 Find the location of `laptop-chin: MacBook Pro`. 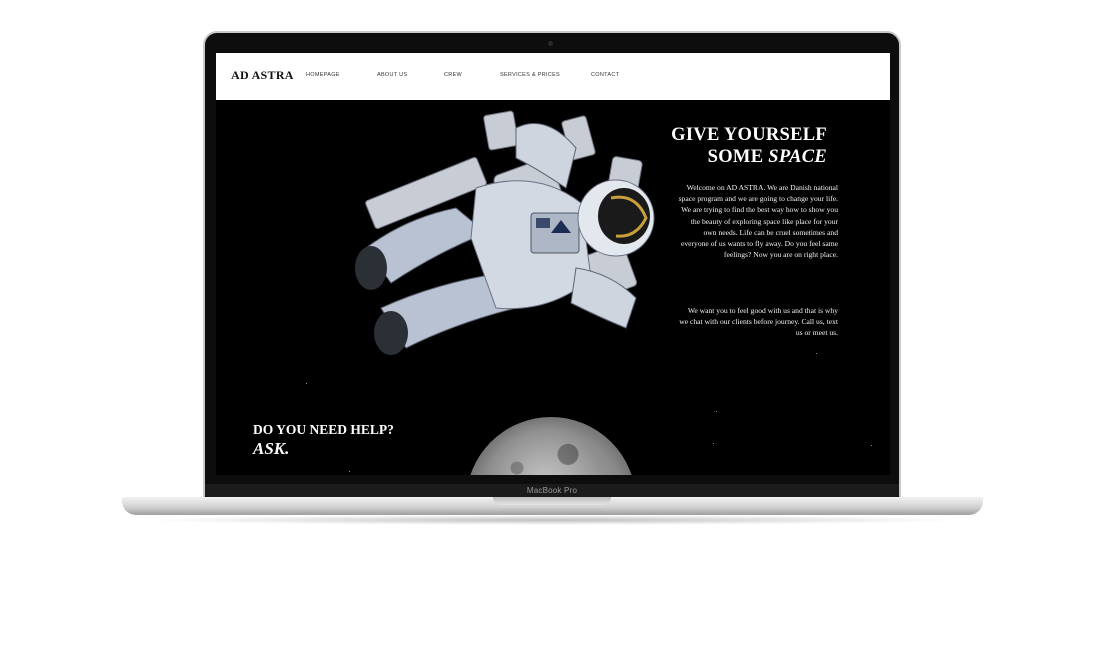

laptop-chin: MacBook Pro is located at coordinates (552, 490).